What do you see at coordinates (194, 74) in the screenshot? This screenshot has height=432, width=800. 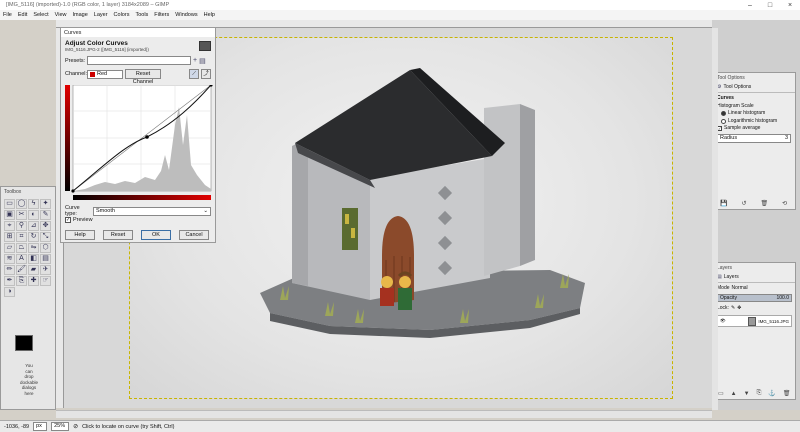 I see `linear-mode-icon: ⟋` at bounding box center [194, 74].